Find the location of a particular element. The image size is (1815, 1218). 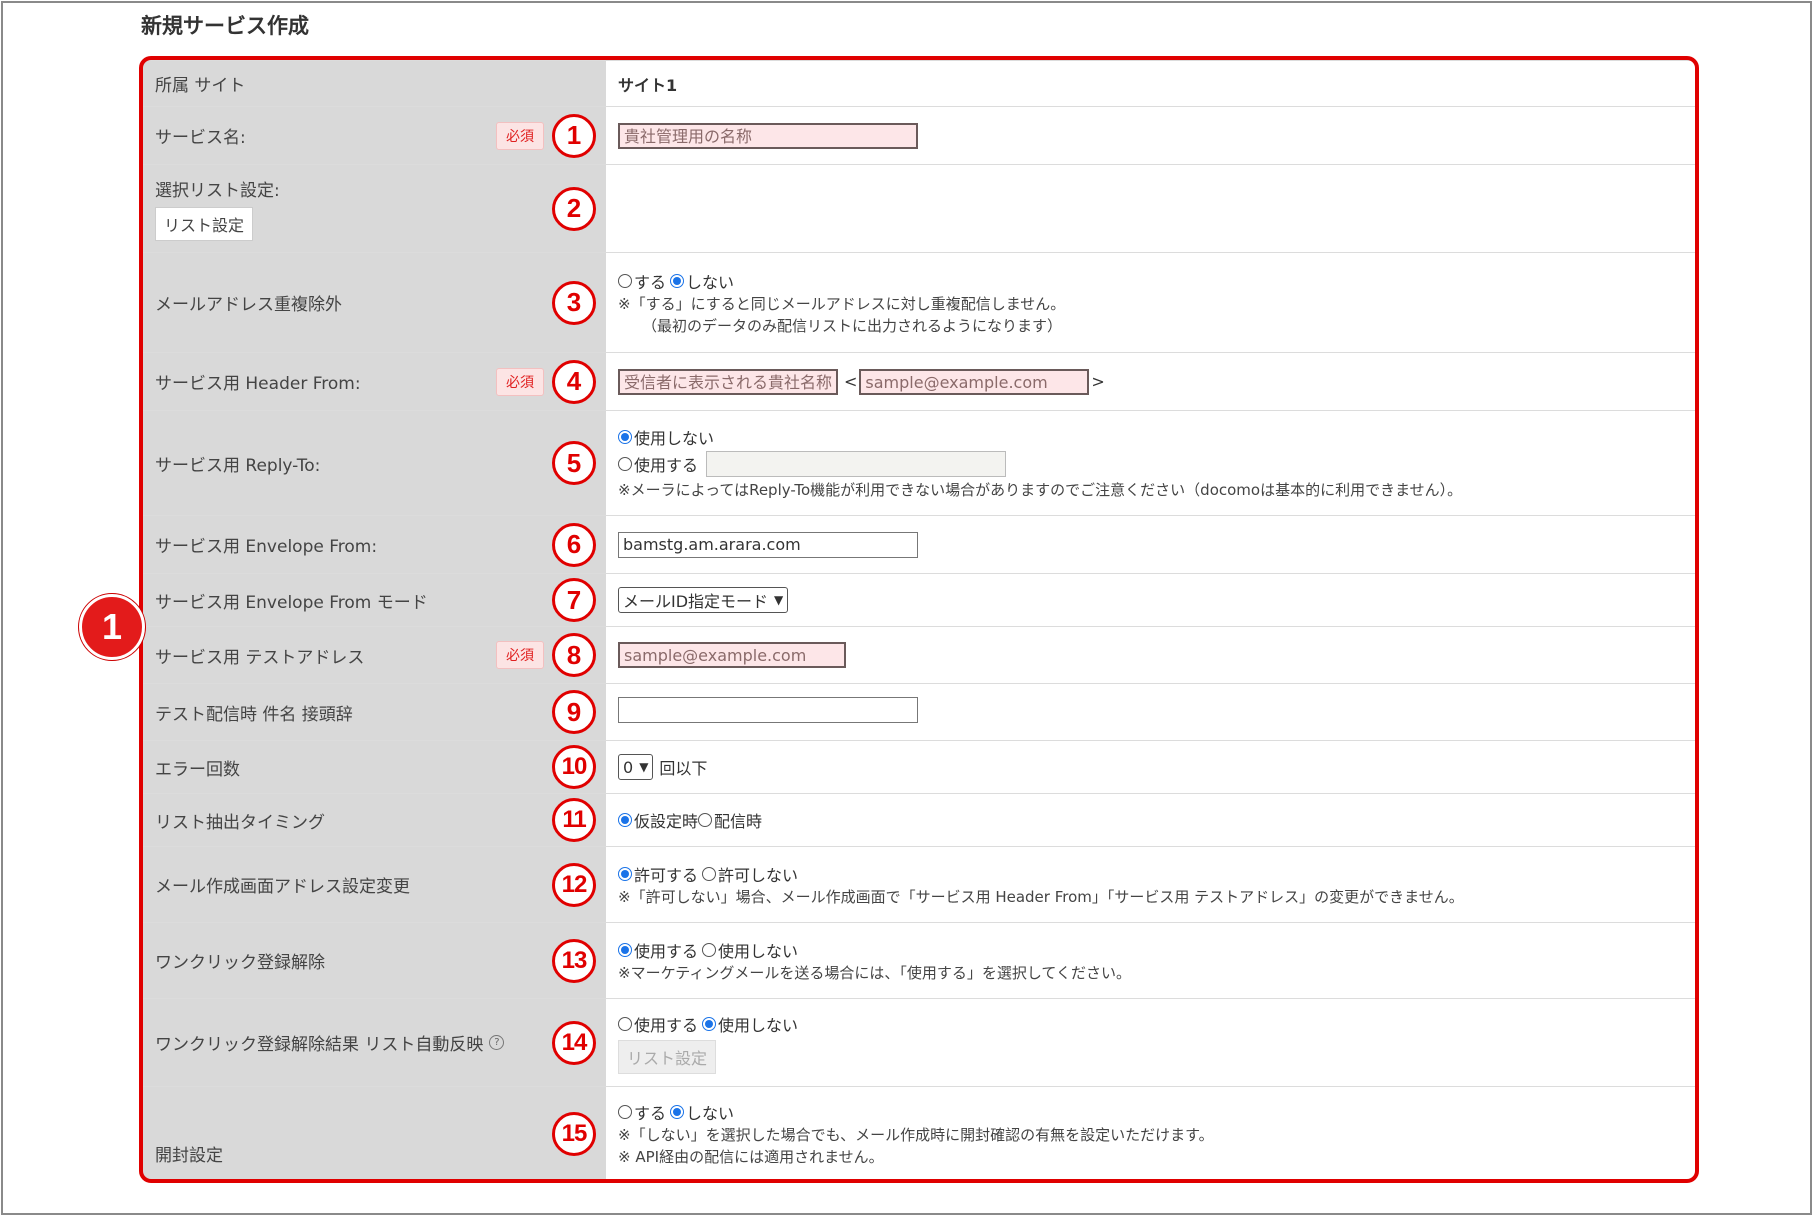

radio-label: 仮設定時 is located at coordinates (666, 821).